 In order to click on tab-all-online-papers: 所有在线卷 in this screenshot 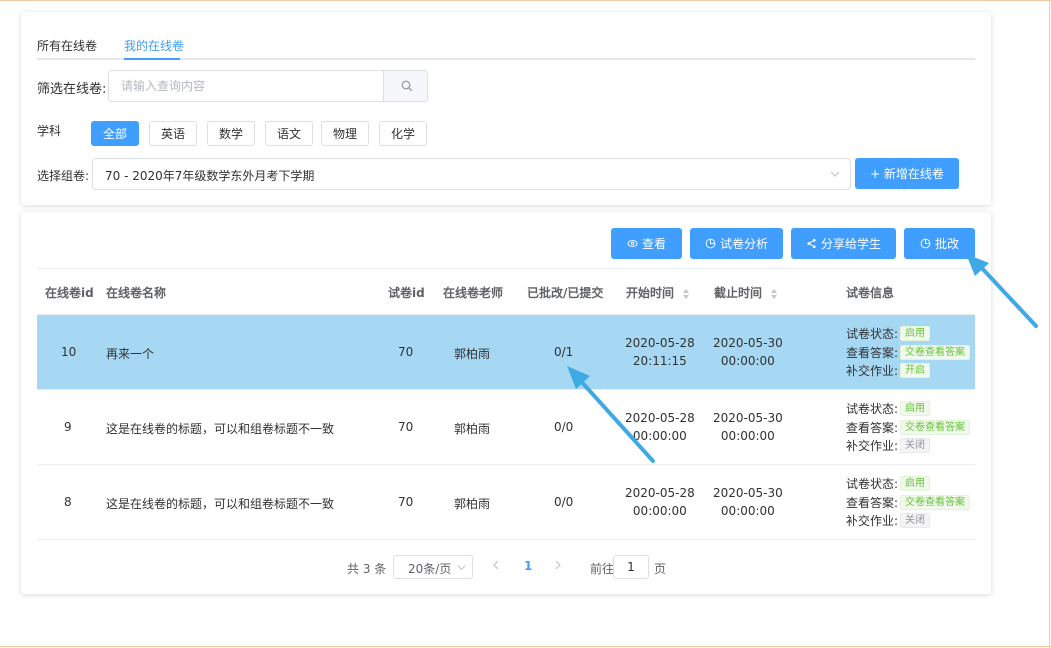, I will do `click(67, 45)`.